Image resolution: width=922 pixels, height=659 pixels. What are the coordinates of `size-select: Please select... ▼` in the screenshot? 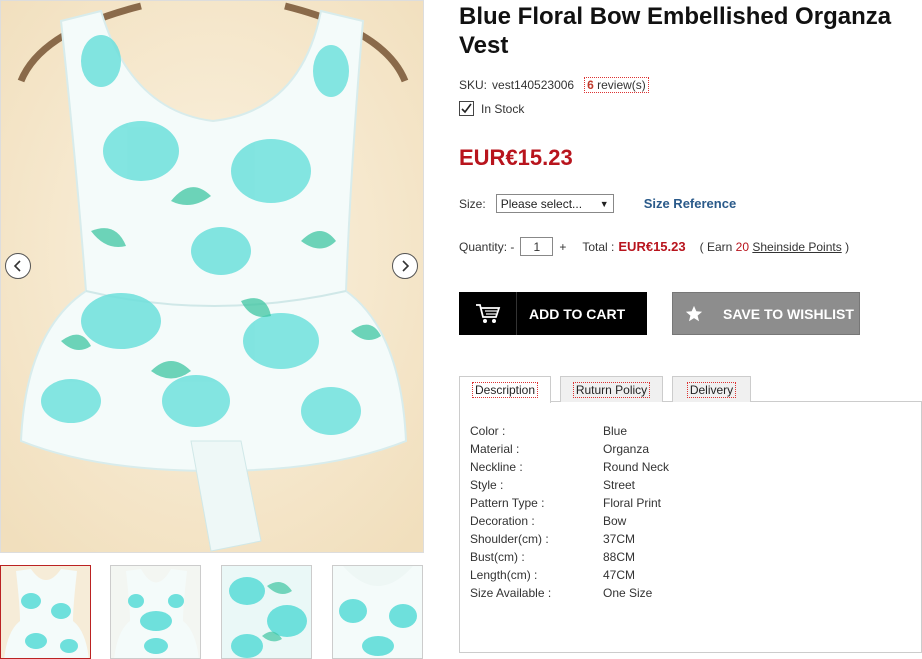 It's located at (554, 203).